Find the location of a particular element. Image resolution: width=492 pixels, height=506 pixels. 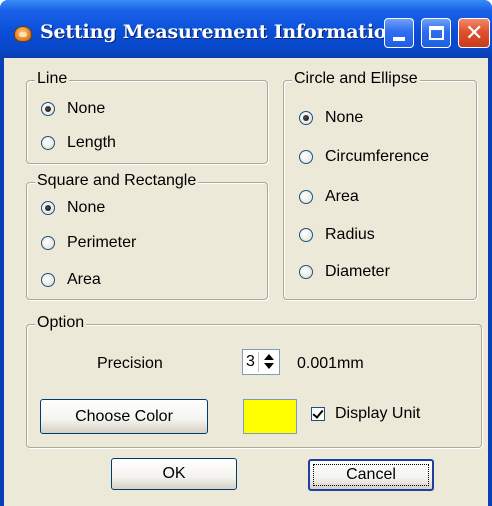

title-bar: Setting Measurement Information ✕ is located at coordinates (246, 29).